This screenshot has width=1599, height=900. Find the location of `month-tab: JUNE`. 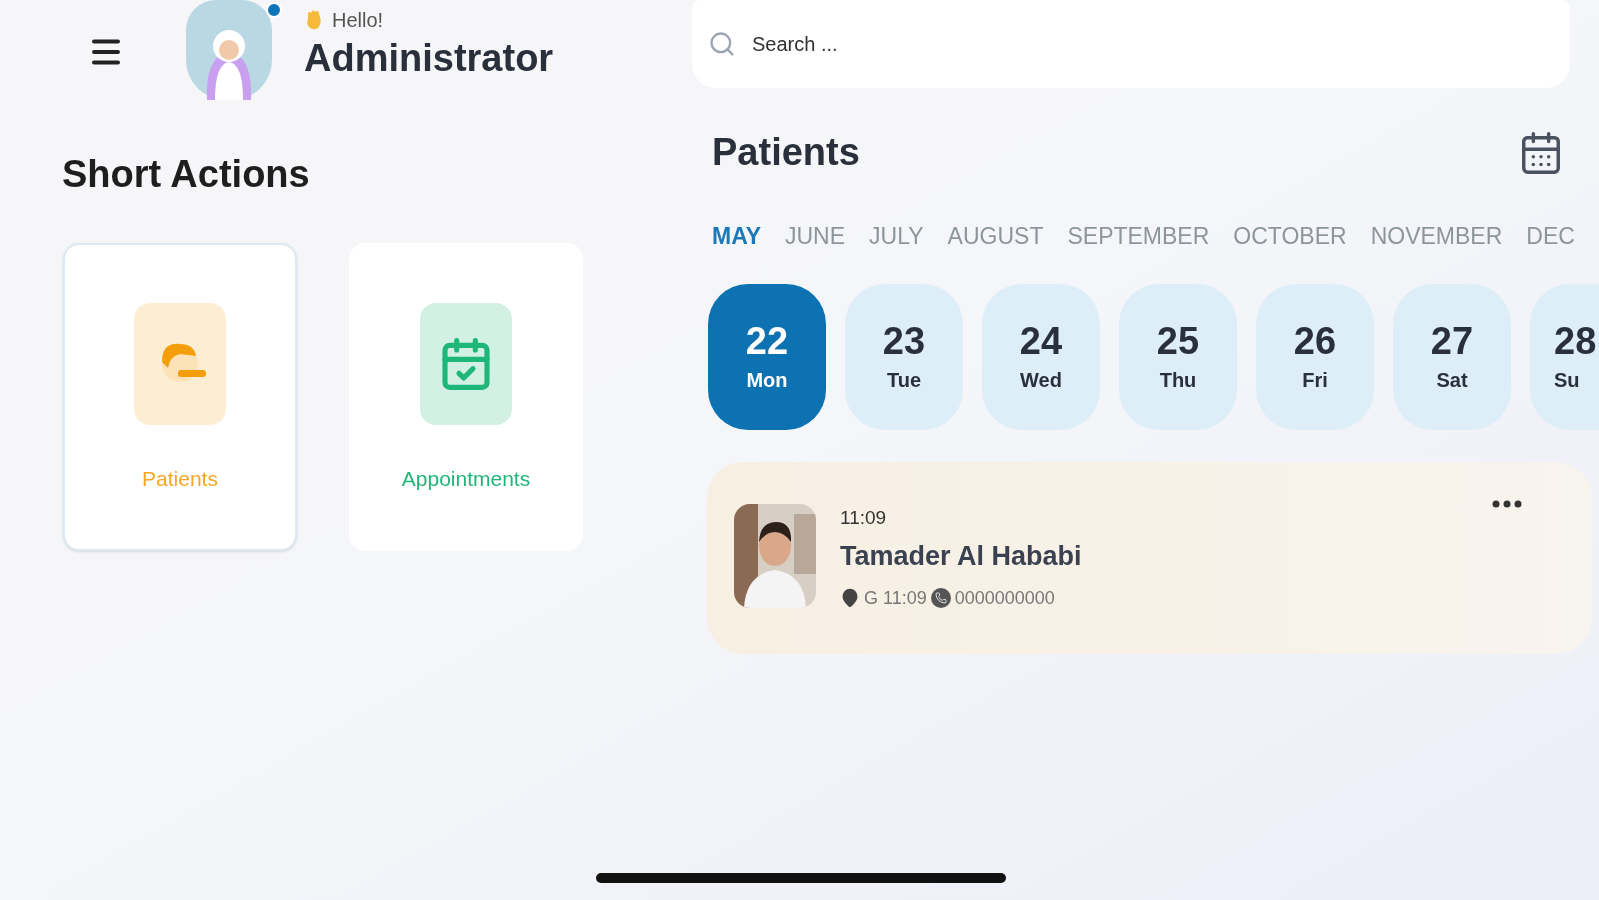

month-tab: JUNE is located at coordinates (815, 236).